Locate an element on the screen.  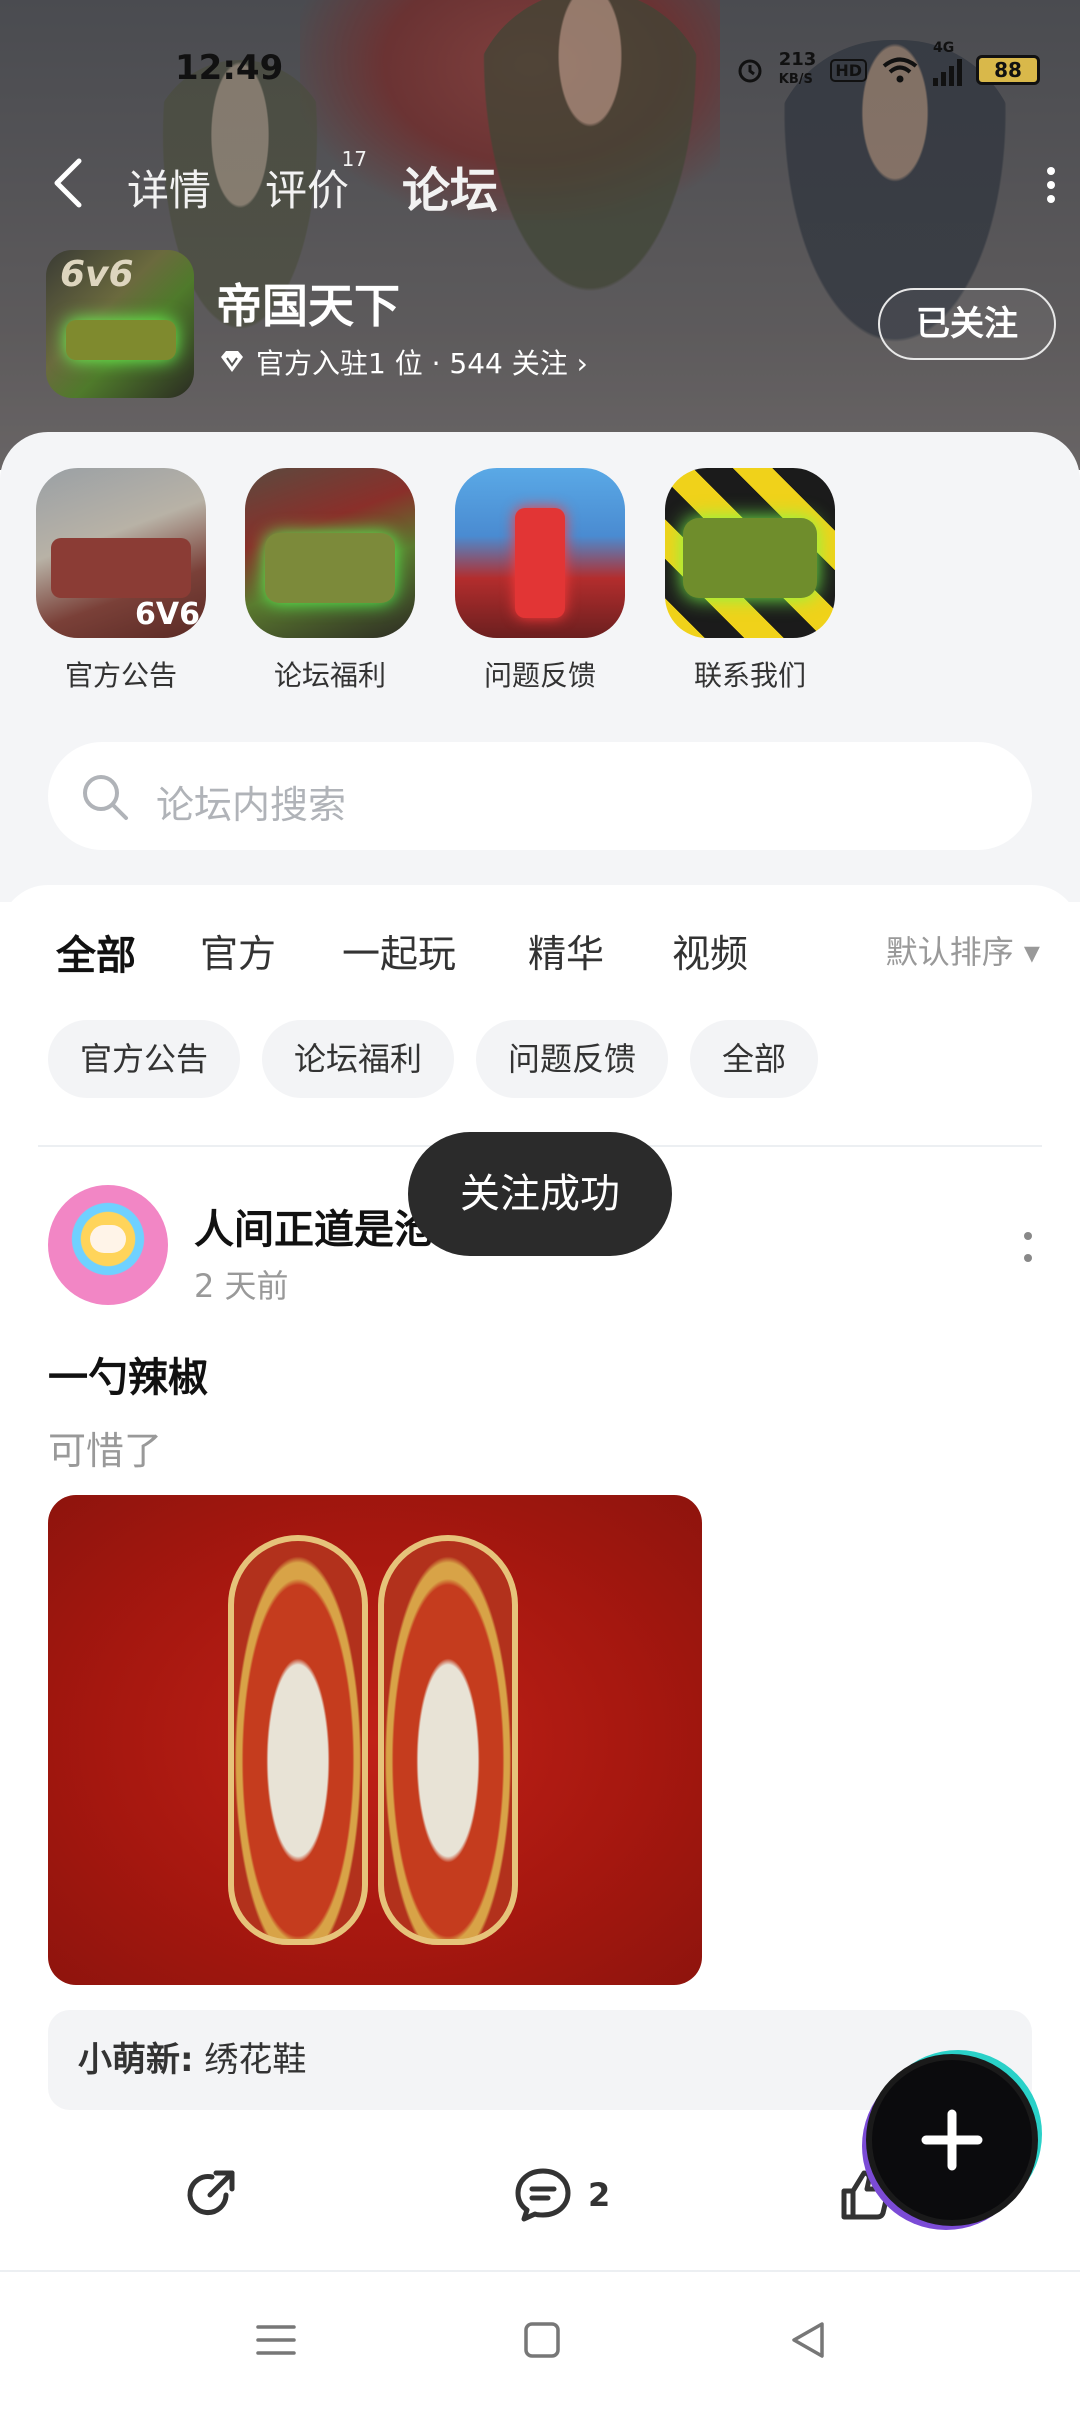
create-post-button is located at coordinates (952, 2140).